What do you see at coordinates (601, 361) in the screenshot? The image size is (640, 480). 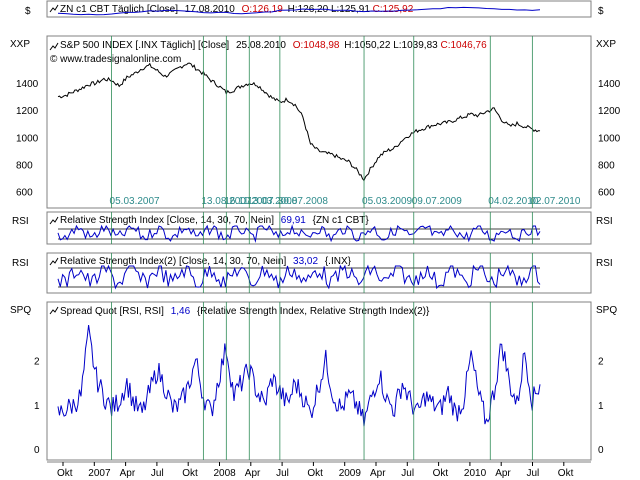 I see `spq-y-tick-right: 2` at bounding box center [601, 361].